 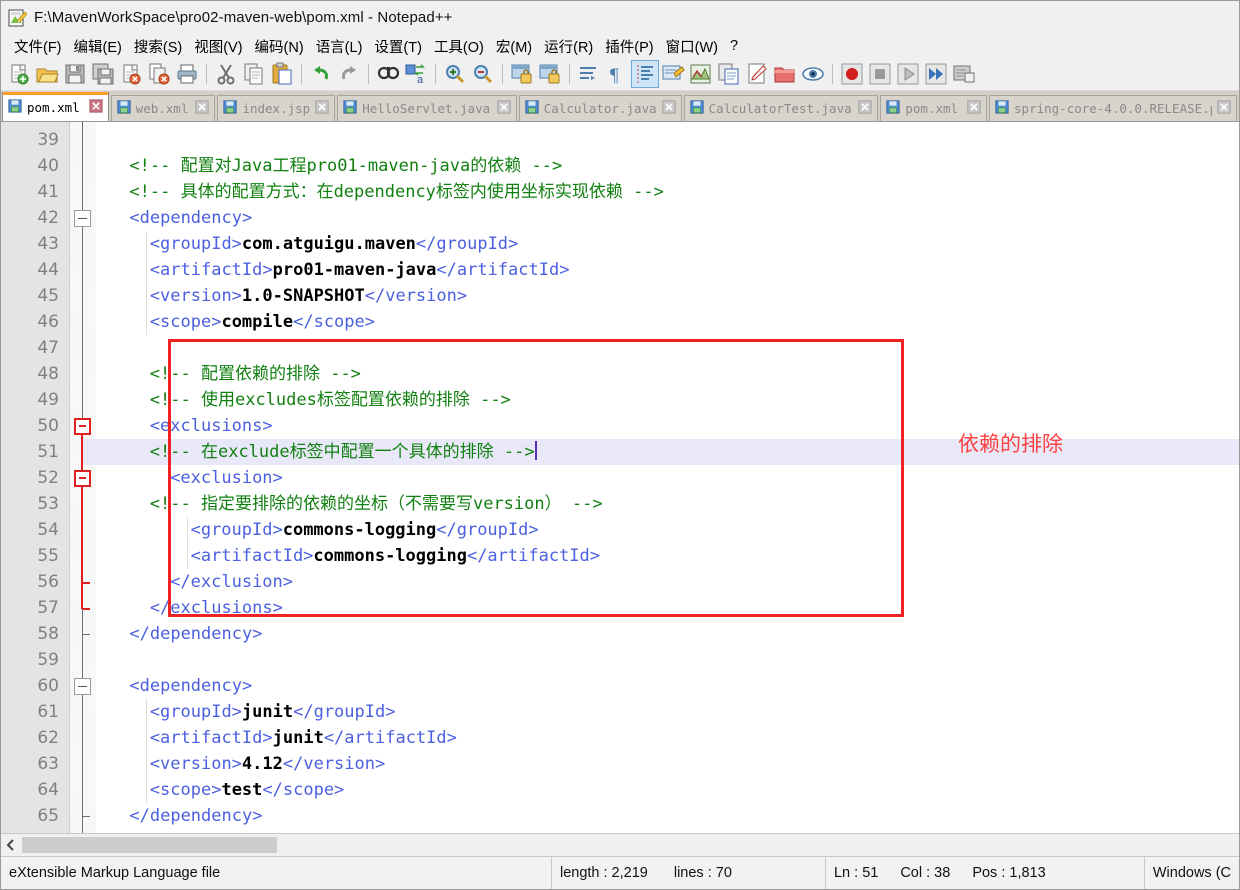 What do you see at coordinates (483, 74) in the screenshot?
I see `zoom-out-icon` at bounding box center [483, 74].